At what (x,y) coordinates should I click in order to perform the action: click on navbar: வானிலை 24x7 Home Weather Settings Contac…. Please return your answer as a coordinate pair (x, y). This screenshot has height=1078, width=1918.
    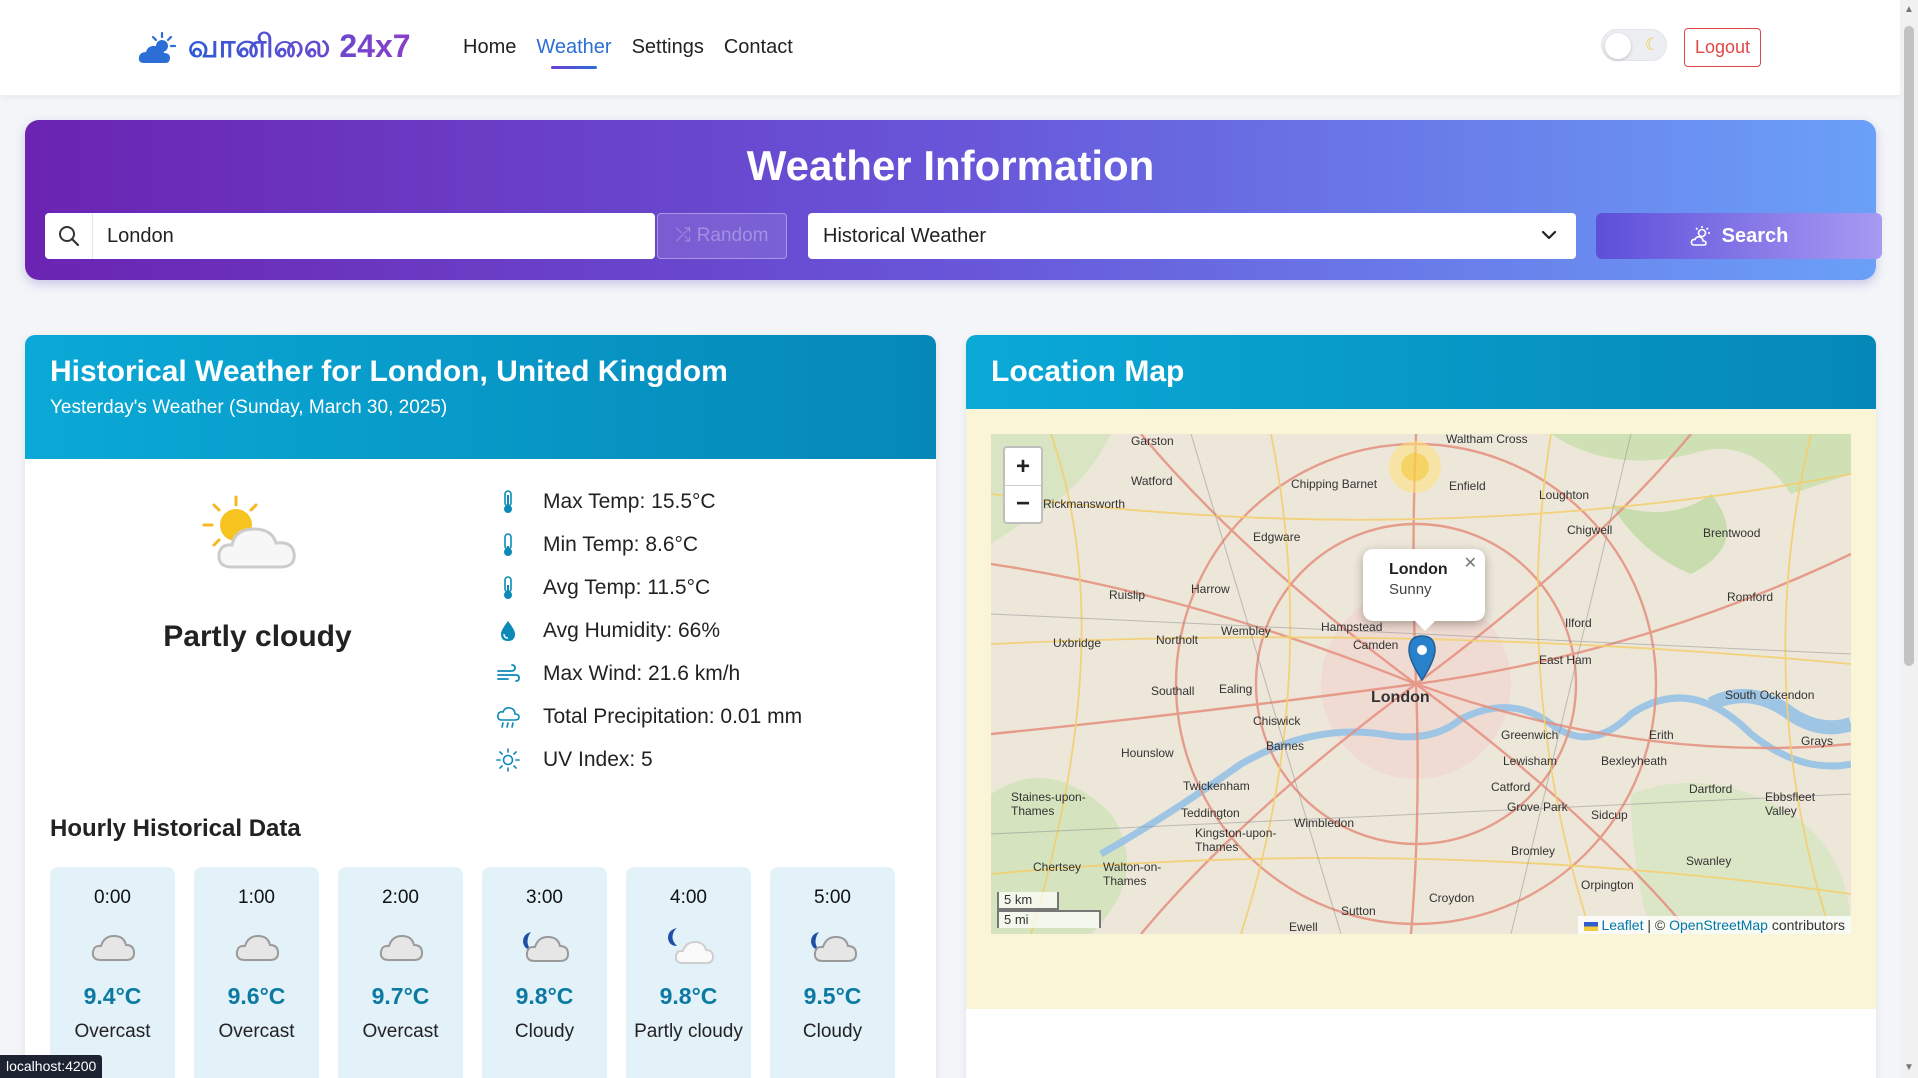
    Looking at the image, I should click on (950, 47).